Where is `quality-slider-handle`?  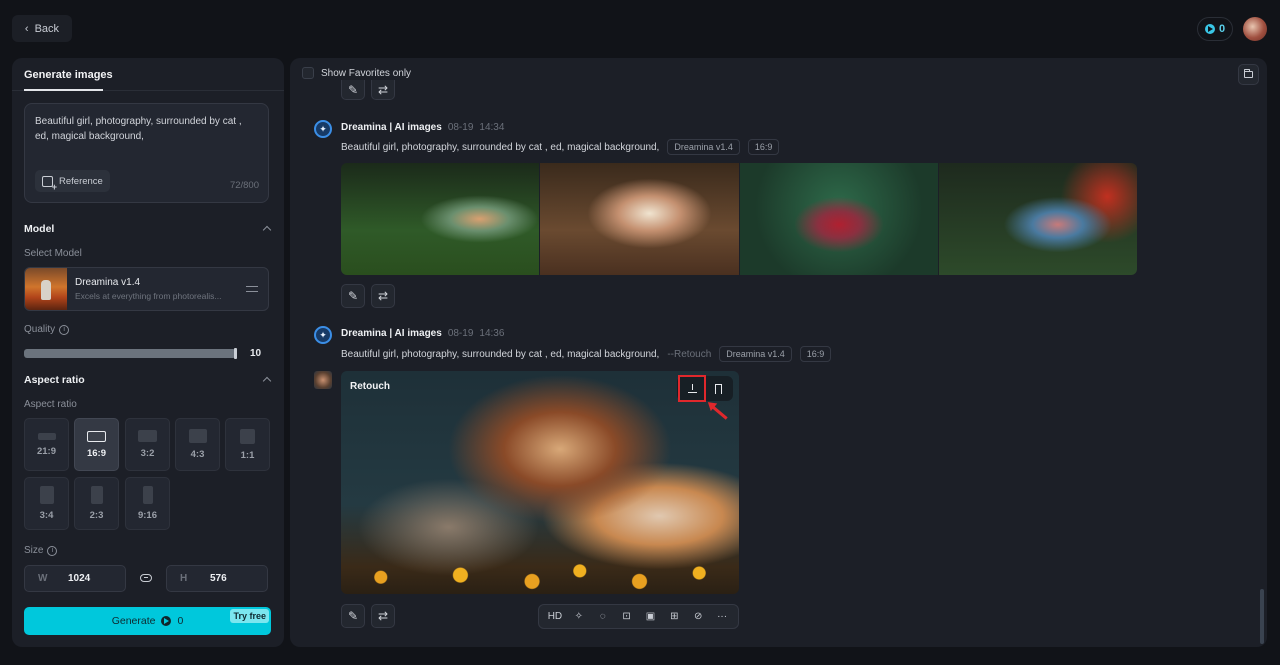
quality-slider-handle is located at coordinates (235, 353).